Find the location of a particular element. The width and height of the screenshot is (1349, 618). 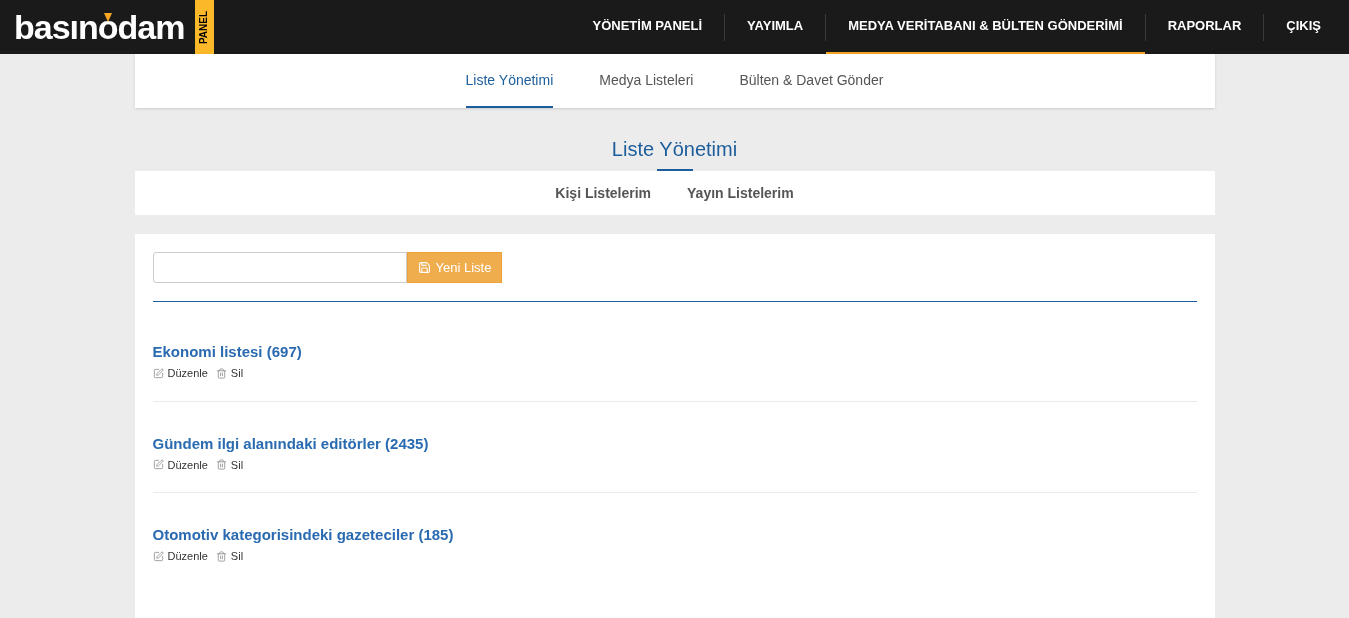

tab: Medya Listeleri is located at coordinates (646, 81).